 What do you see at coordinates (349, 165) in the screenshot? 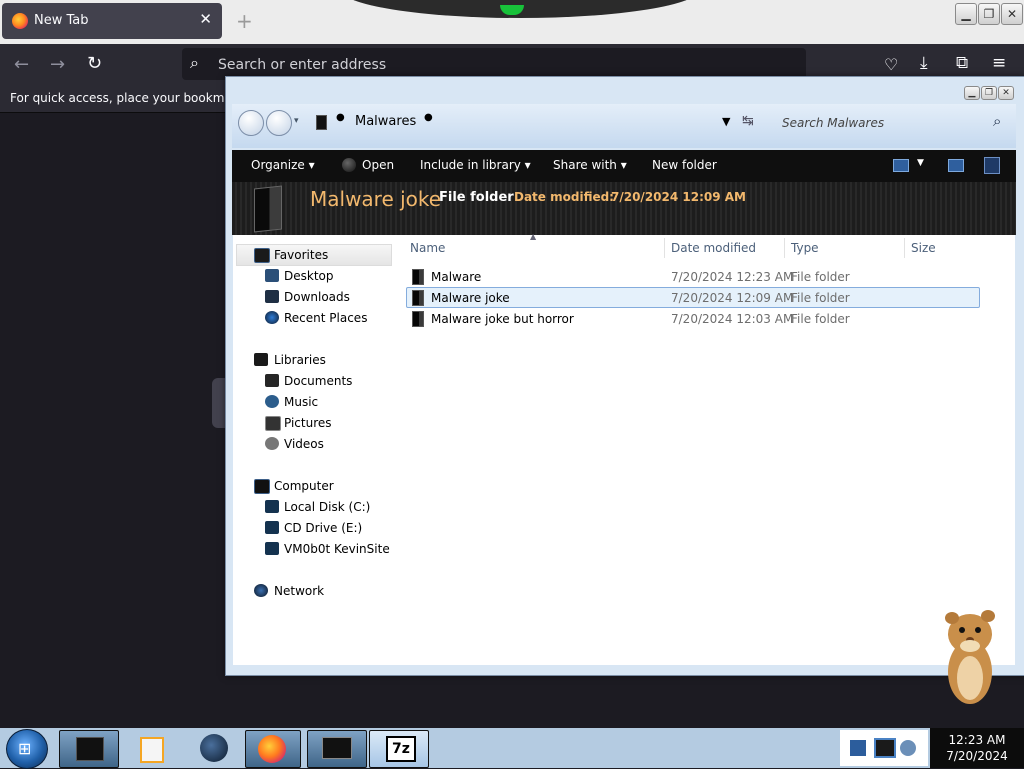
I see `open-icon` at bounding box center [349, 165].